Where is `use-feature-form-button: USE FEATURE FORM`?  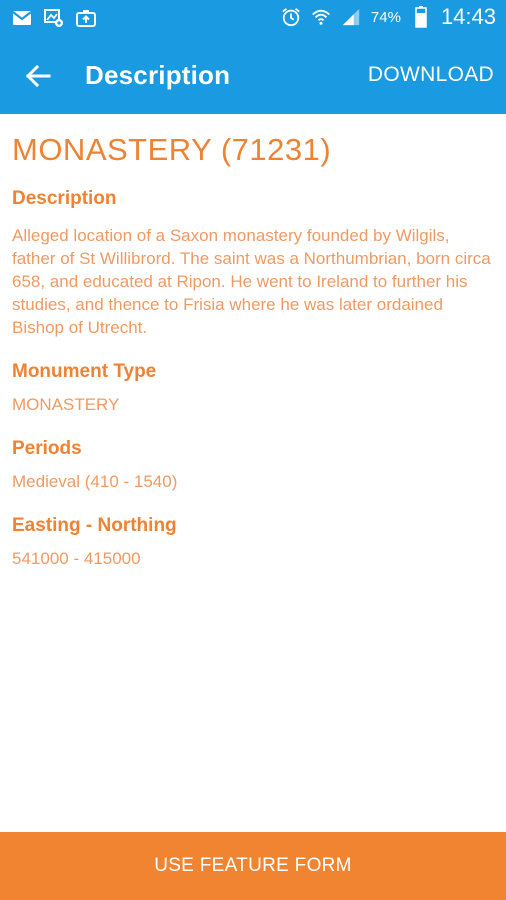 use-feature-form-button: USE FEATURE FORM is located at coordinates (253, 866).